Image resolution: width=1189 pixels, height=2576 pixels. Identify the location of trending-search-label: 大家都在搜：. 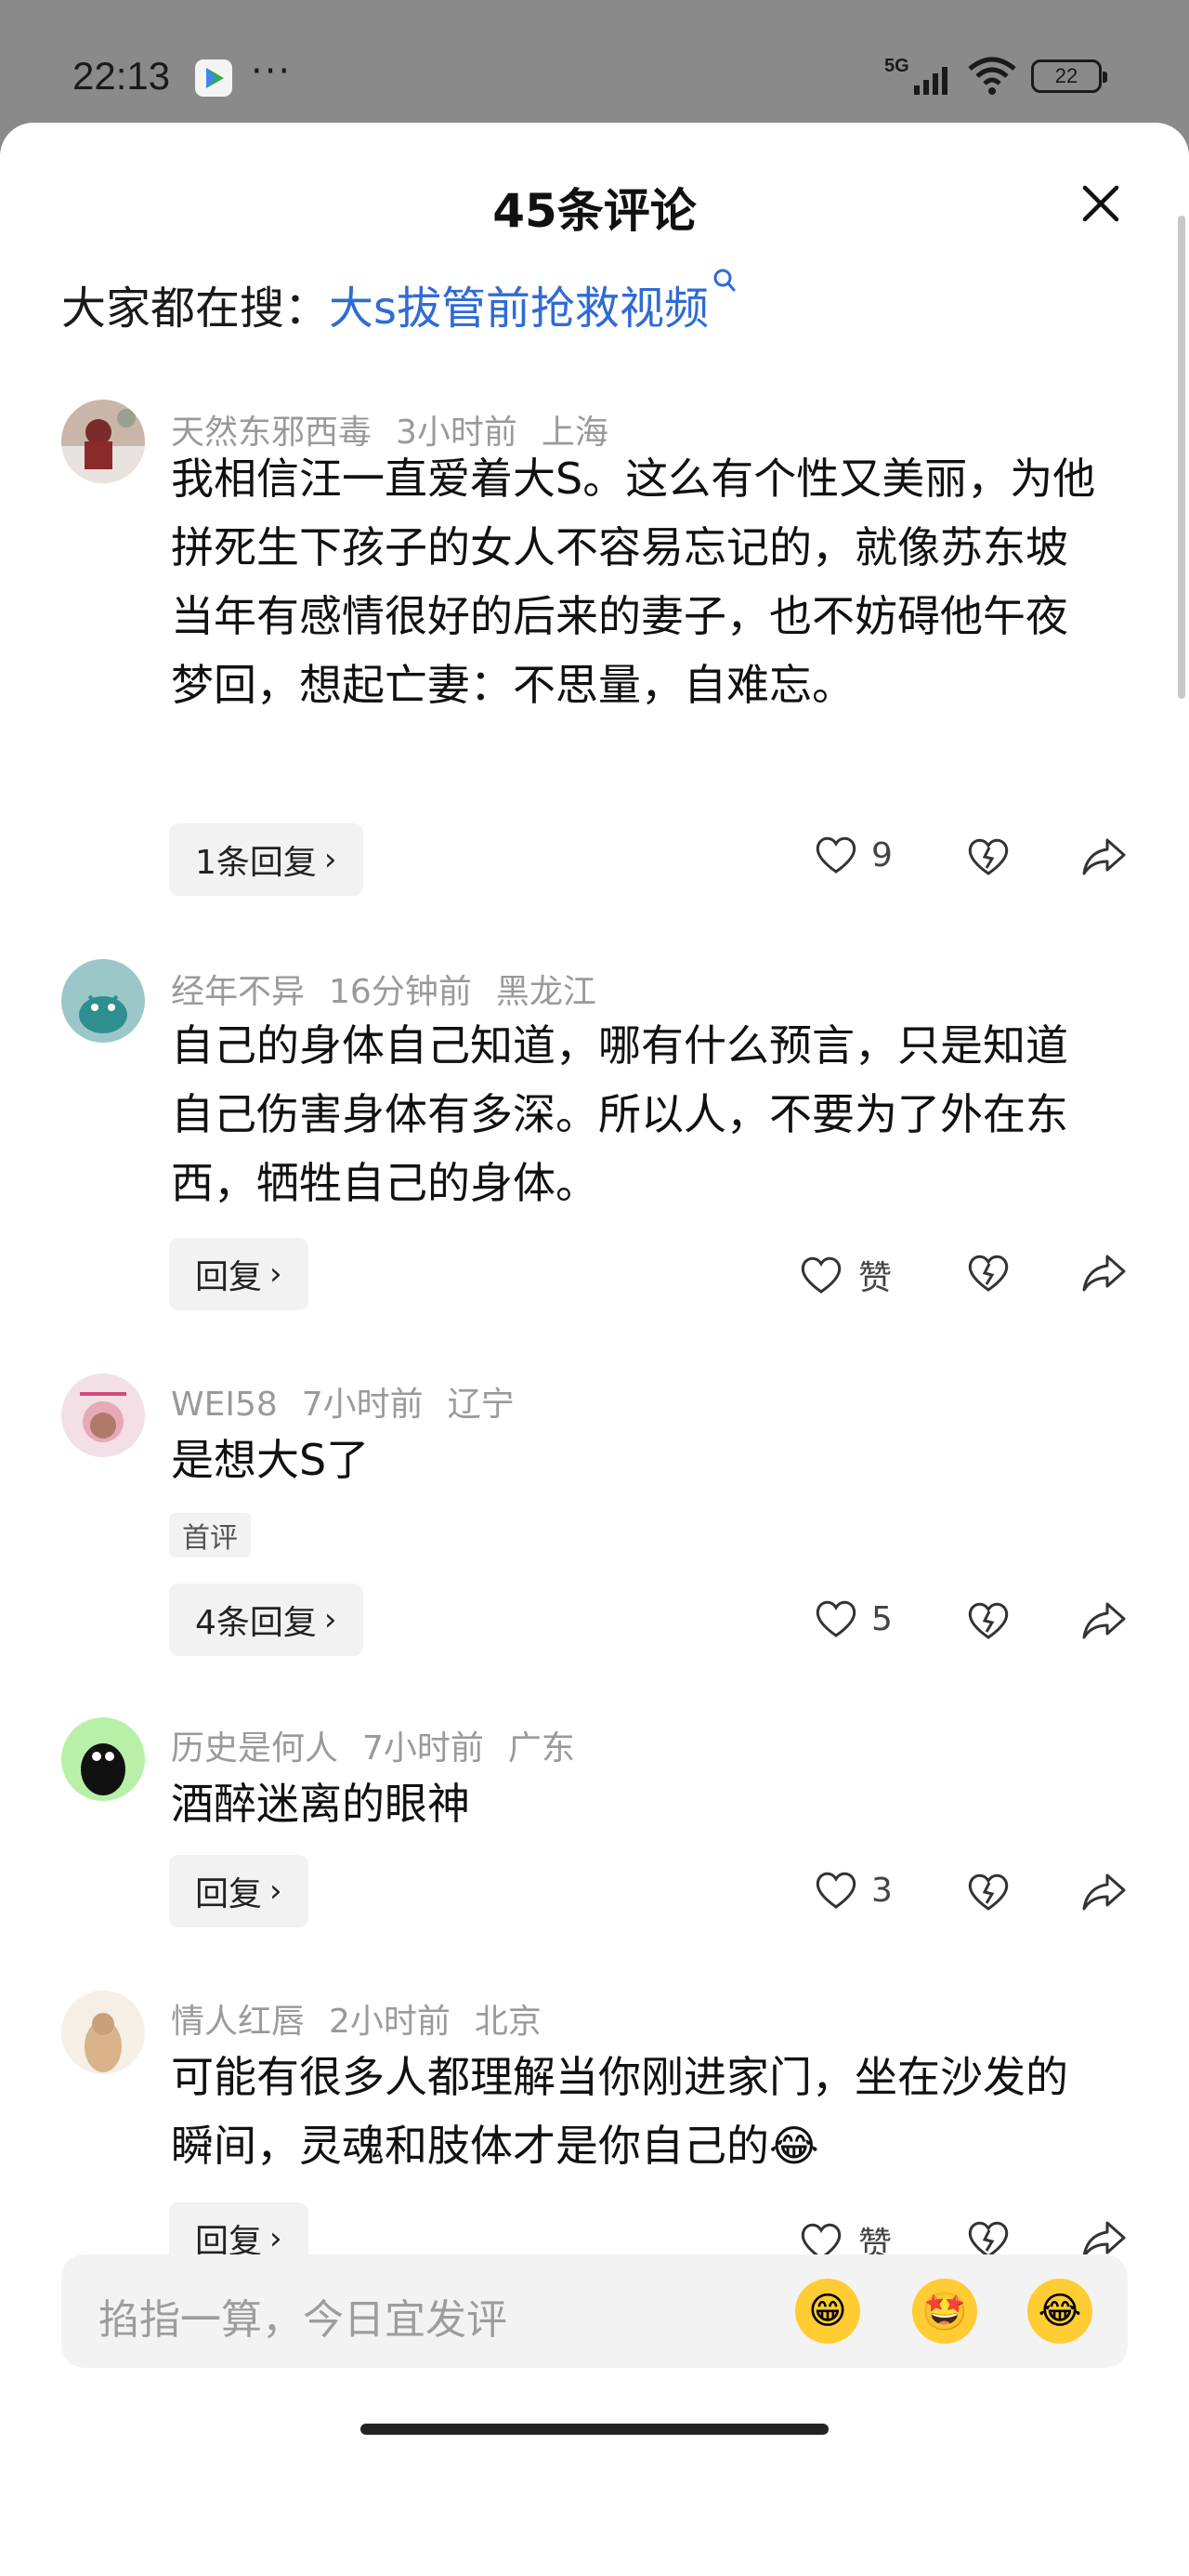
(195, 309).